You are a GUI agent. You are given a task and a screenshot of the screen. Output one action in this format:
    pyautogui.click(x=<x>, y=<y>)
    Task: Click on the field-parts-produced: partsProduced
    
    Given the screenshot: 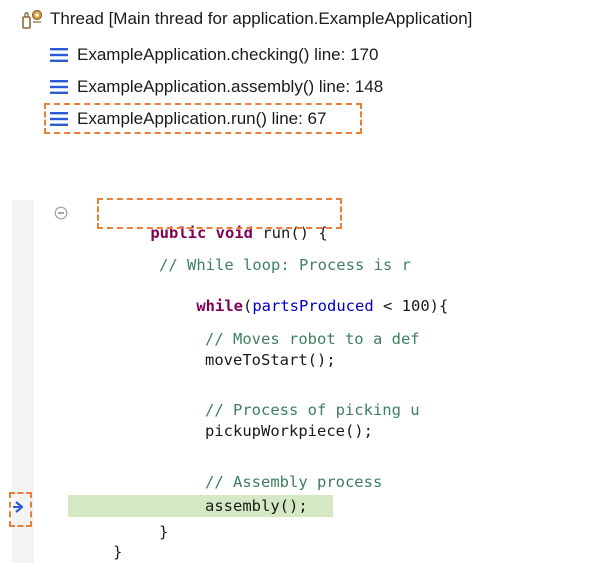 What is the action you would take?
    pyautogui.click(x=313, y=306)
    